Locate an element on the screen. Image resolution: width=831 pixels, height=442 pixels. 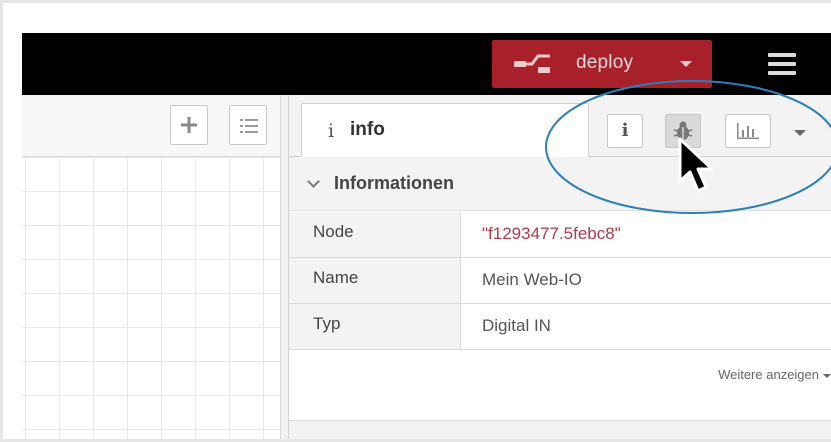
sidebar-separator is located at coordinates (284, 267).